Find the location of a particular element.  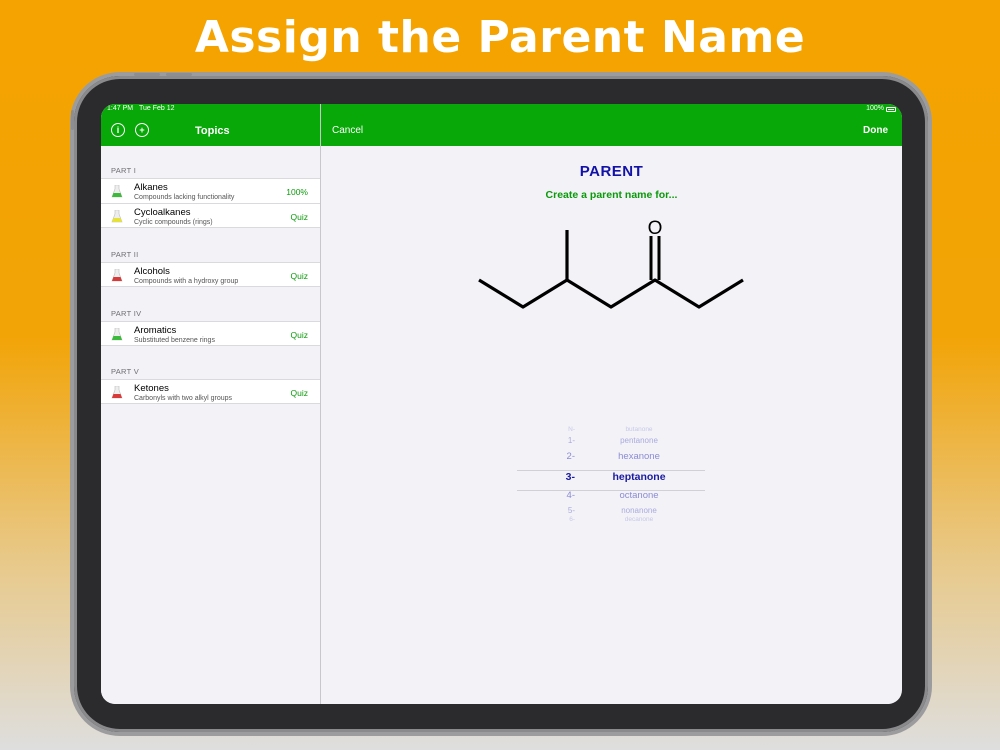

section-header: PART V is located at coordinates (125, 371).